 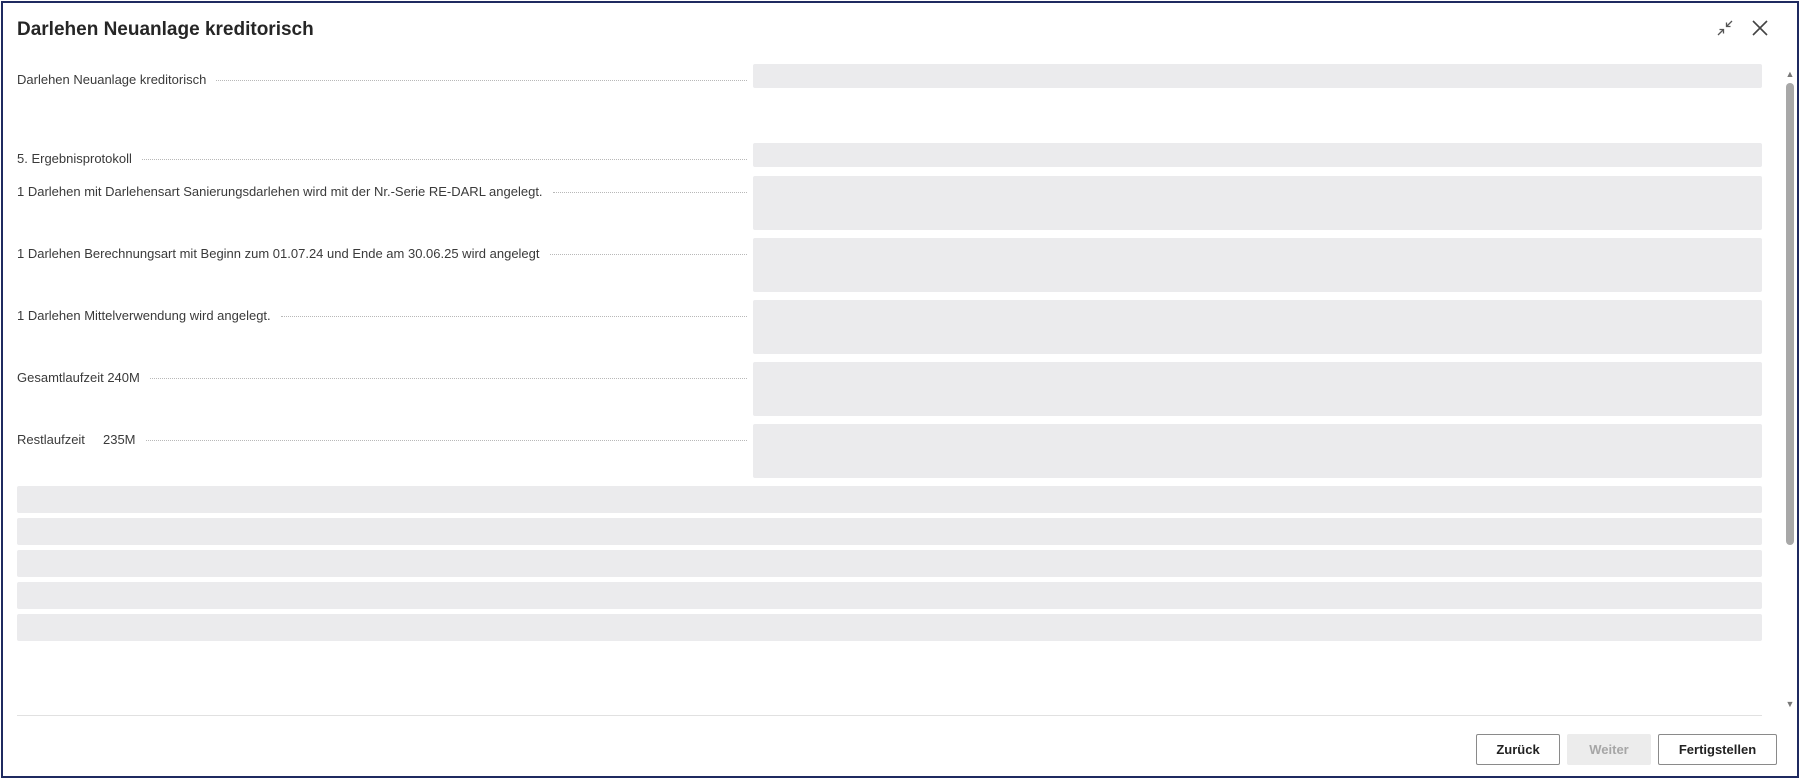 I want to click on back-button: Zurück, so click(x=1518, y=749).